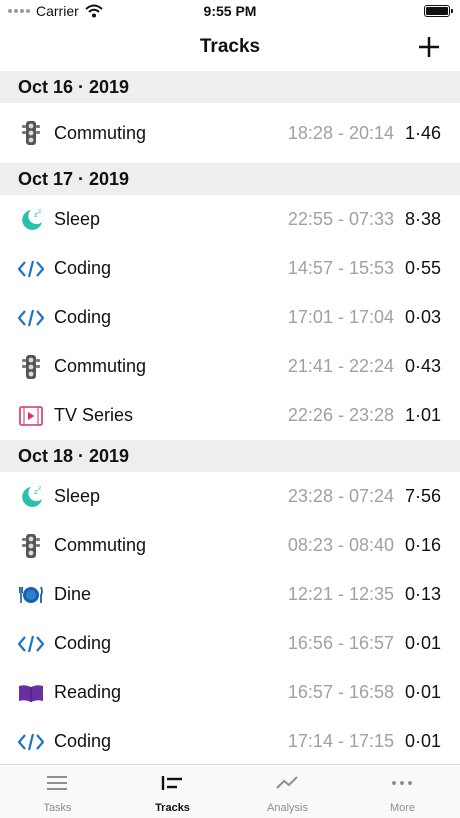 Image resolution: width=460 pixels, height=818 pixels. Describe the element at coordinates (422, 132) in the screenshot. I see `duration: 1·46` at that location.